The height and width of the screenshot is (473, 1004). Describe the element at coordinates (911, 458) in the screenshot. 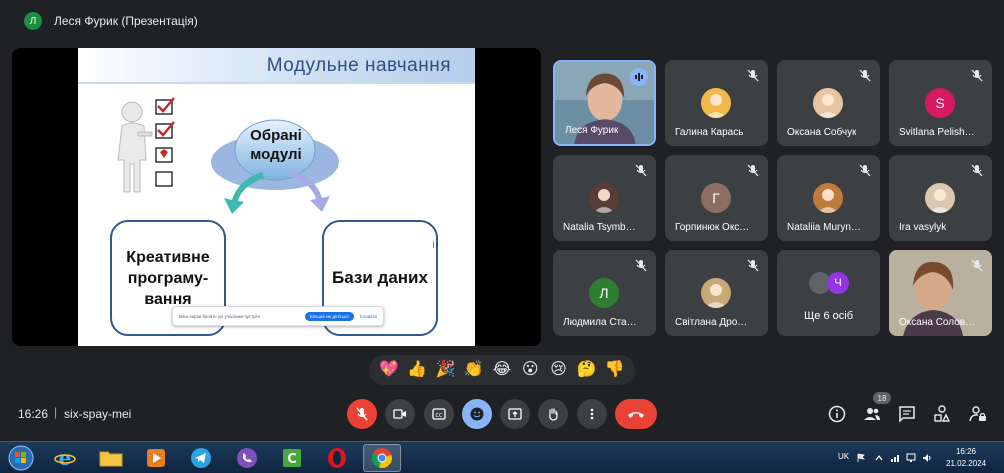

I see `tray-monitor-icon` at that location.